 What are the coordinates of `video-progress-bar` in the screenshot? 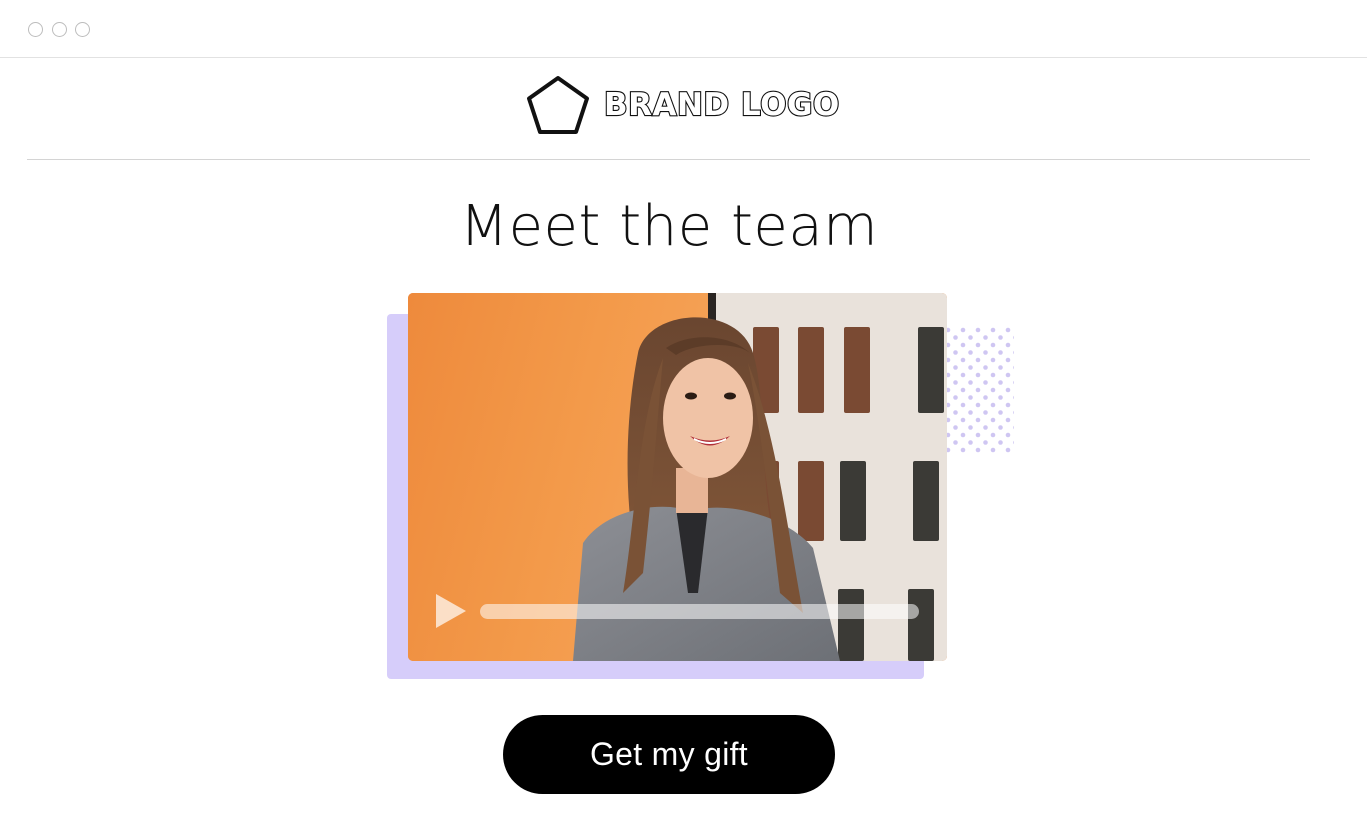 It's located at (699, 611).